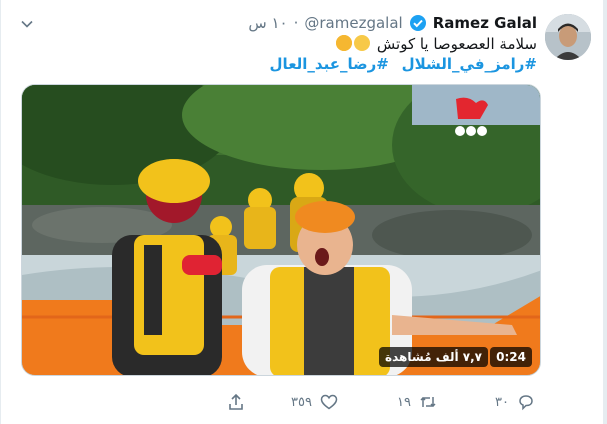 This screenshot has width=607, height=424. I want to click on video-duration-badge: 0:24, so click(511, 357).